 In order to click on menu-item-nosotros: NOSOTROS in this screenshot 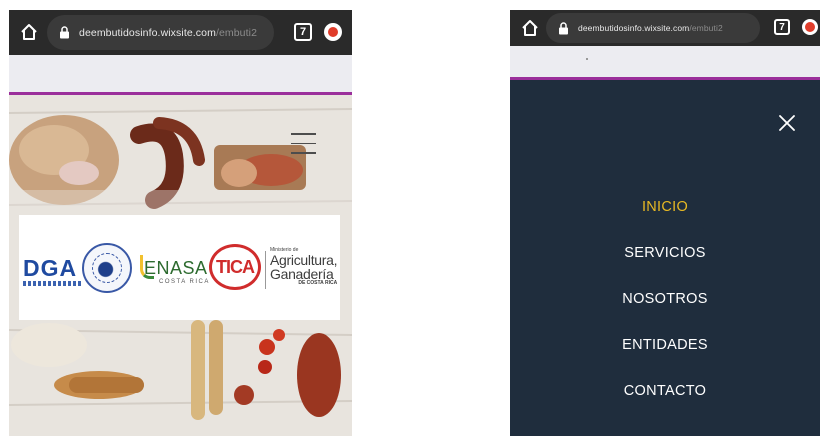, I will do `click(665, 299)`.